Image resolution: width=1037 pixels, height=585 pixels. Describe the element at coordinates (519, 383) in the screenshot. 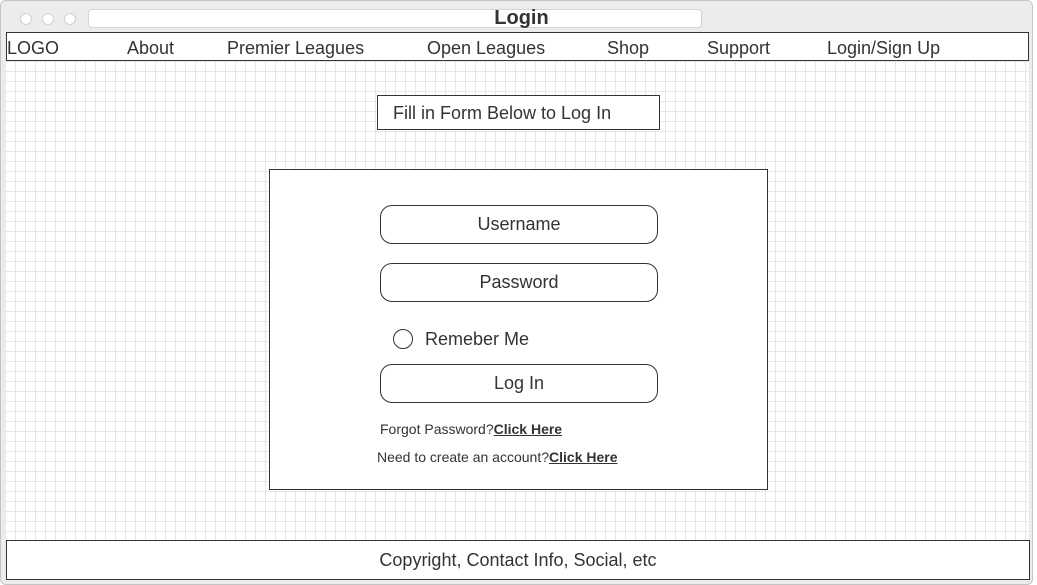

I see `login-button: Log In` at that location.